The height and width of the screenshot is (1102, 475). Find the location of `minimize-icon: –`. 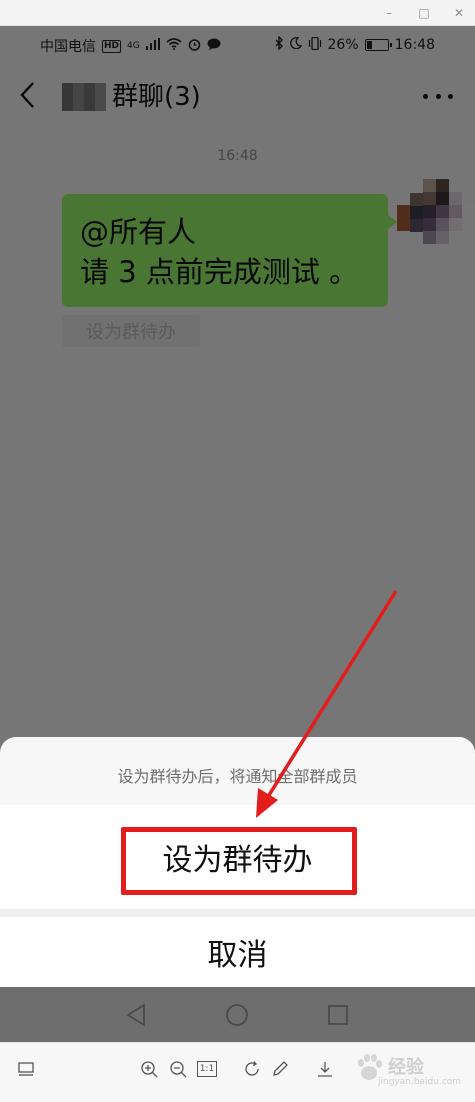

minimize-icon: – is located at coordinates (389, 13).